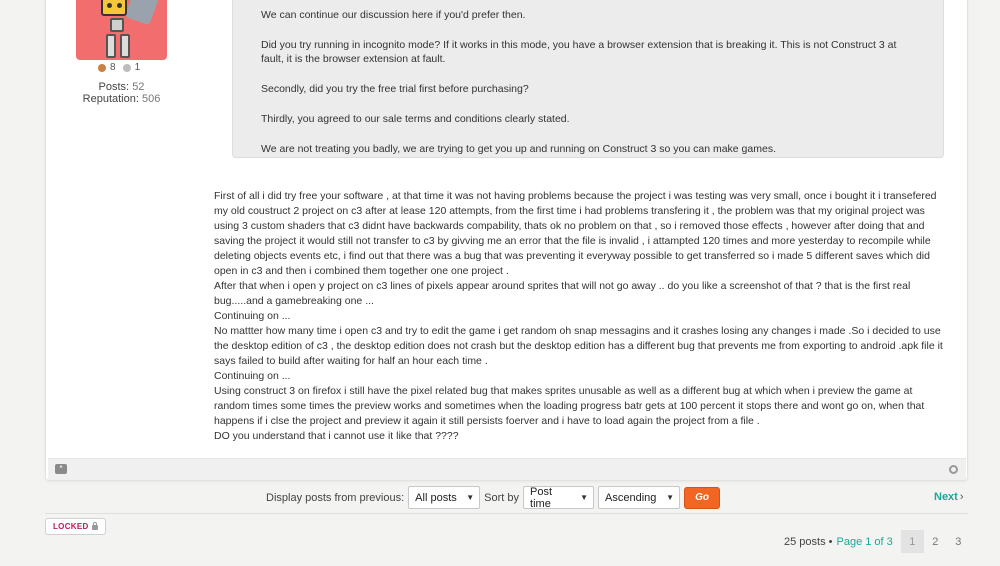 The image size is (1000, 566). Describe the element at coordinates (436, 497) in the screenshot. I see `display-posts-value: All posts` at that location.